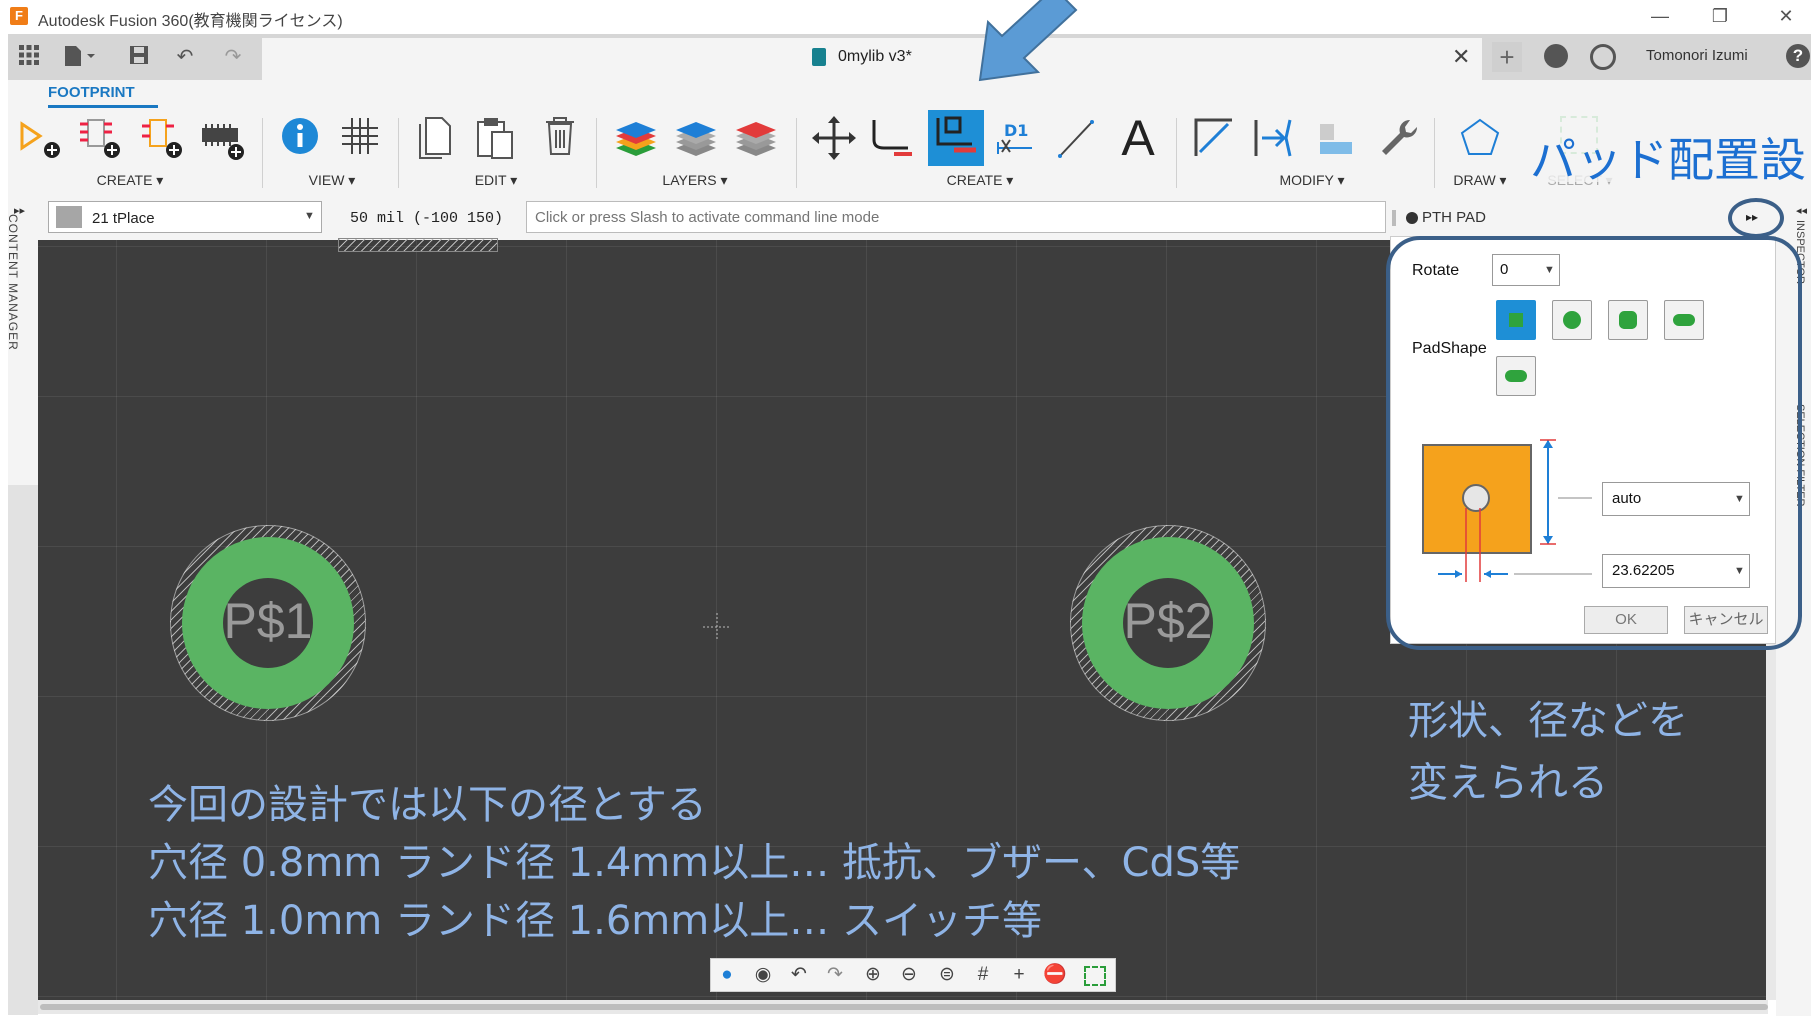 This screenshot has height=1016, width=1811. What do you see at coordinates (222, 138) in the screenshot?
I see `add-package-icon` at bounding box center [222, 138].